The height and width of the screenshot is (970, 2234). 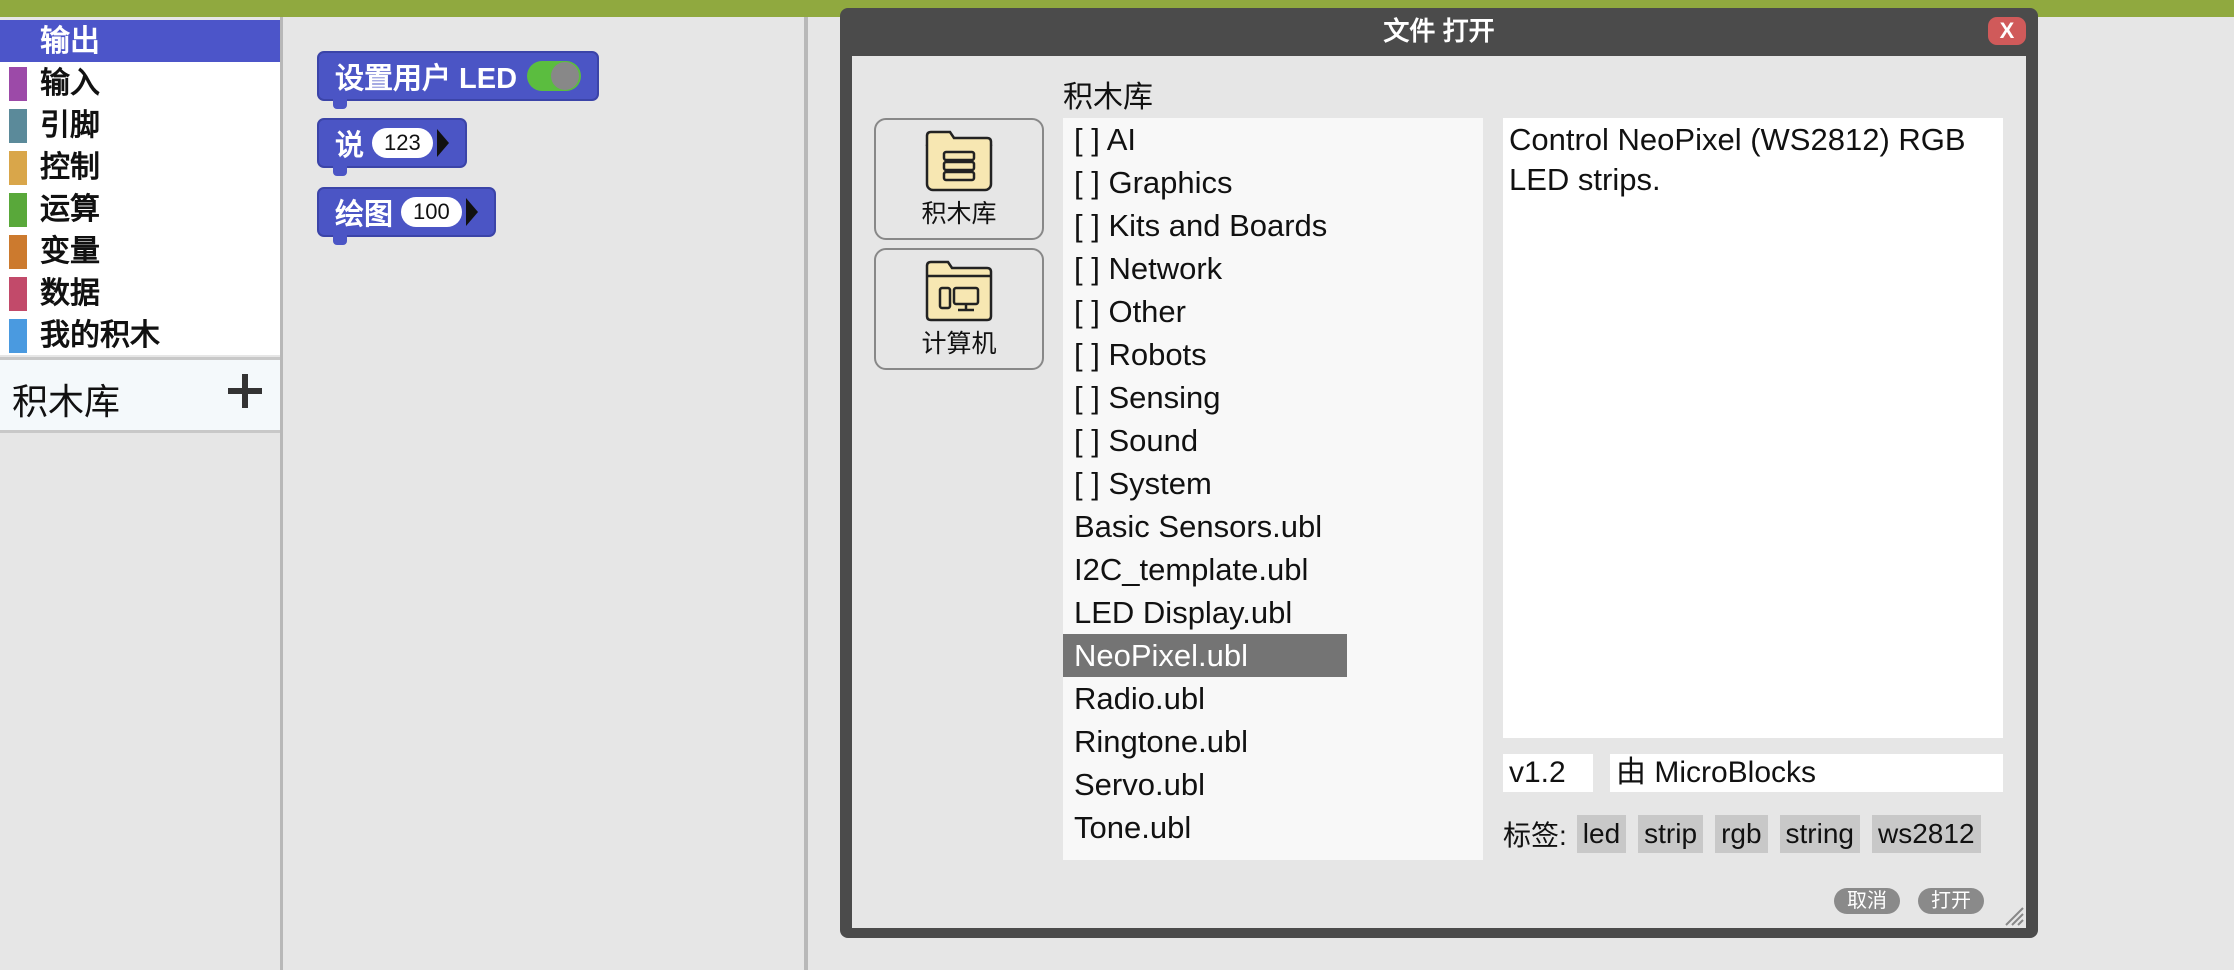 I want to click on tag: strip, so click(x=1671, y=834).